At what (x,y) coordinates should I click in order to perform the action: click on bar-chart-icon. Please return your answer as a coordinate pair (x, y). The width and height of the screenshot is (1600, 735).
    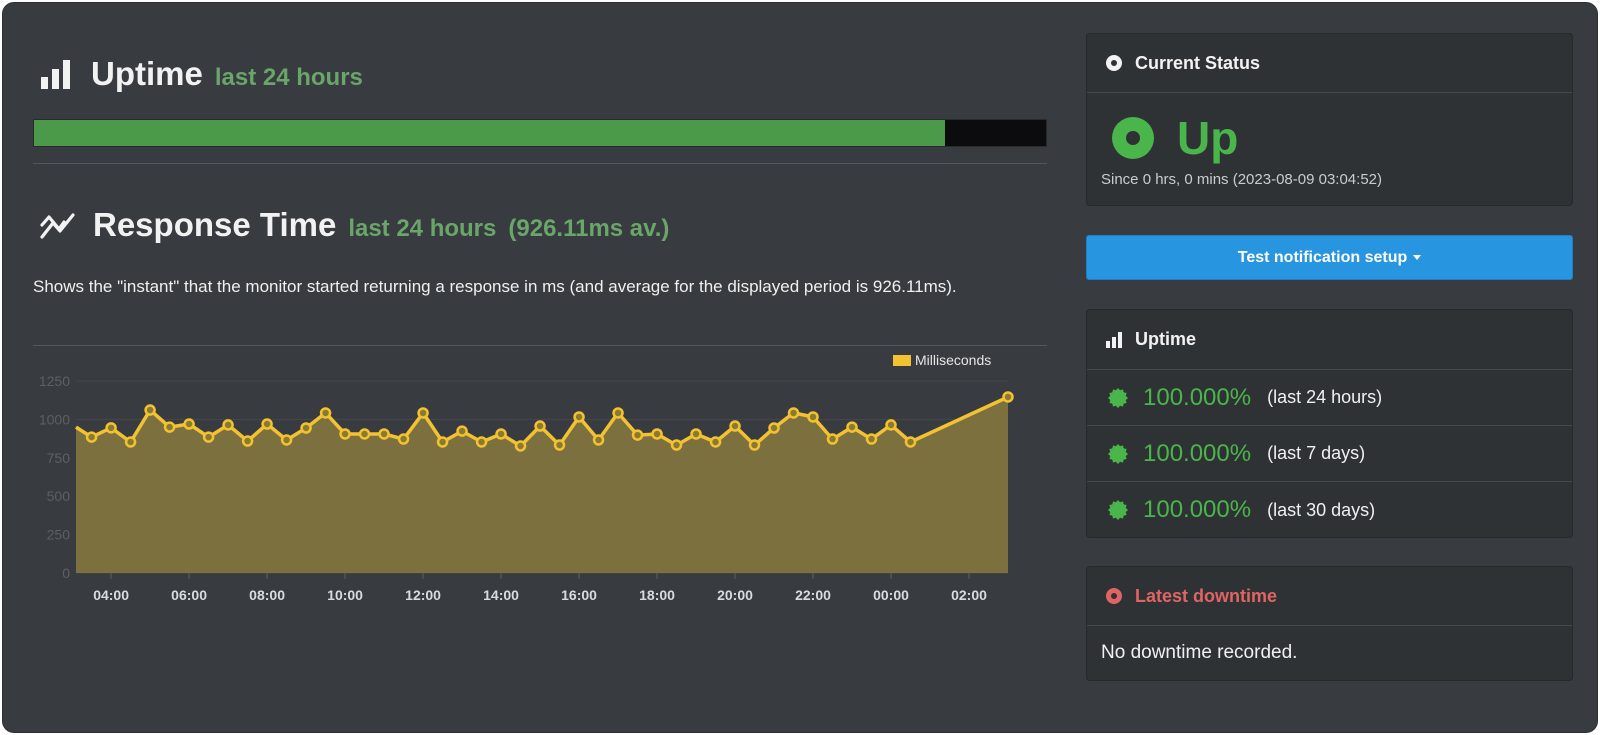
    Looking at the image, I should click on (55, 74).